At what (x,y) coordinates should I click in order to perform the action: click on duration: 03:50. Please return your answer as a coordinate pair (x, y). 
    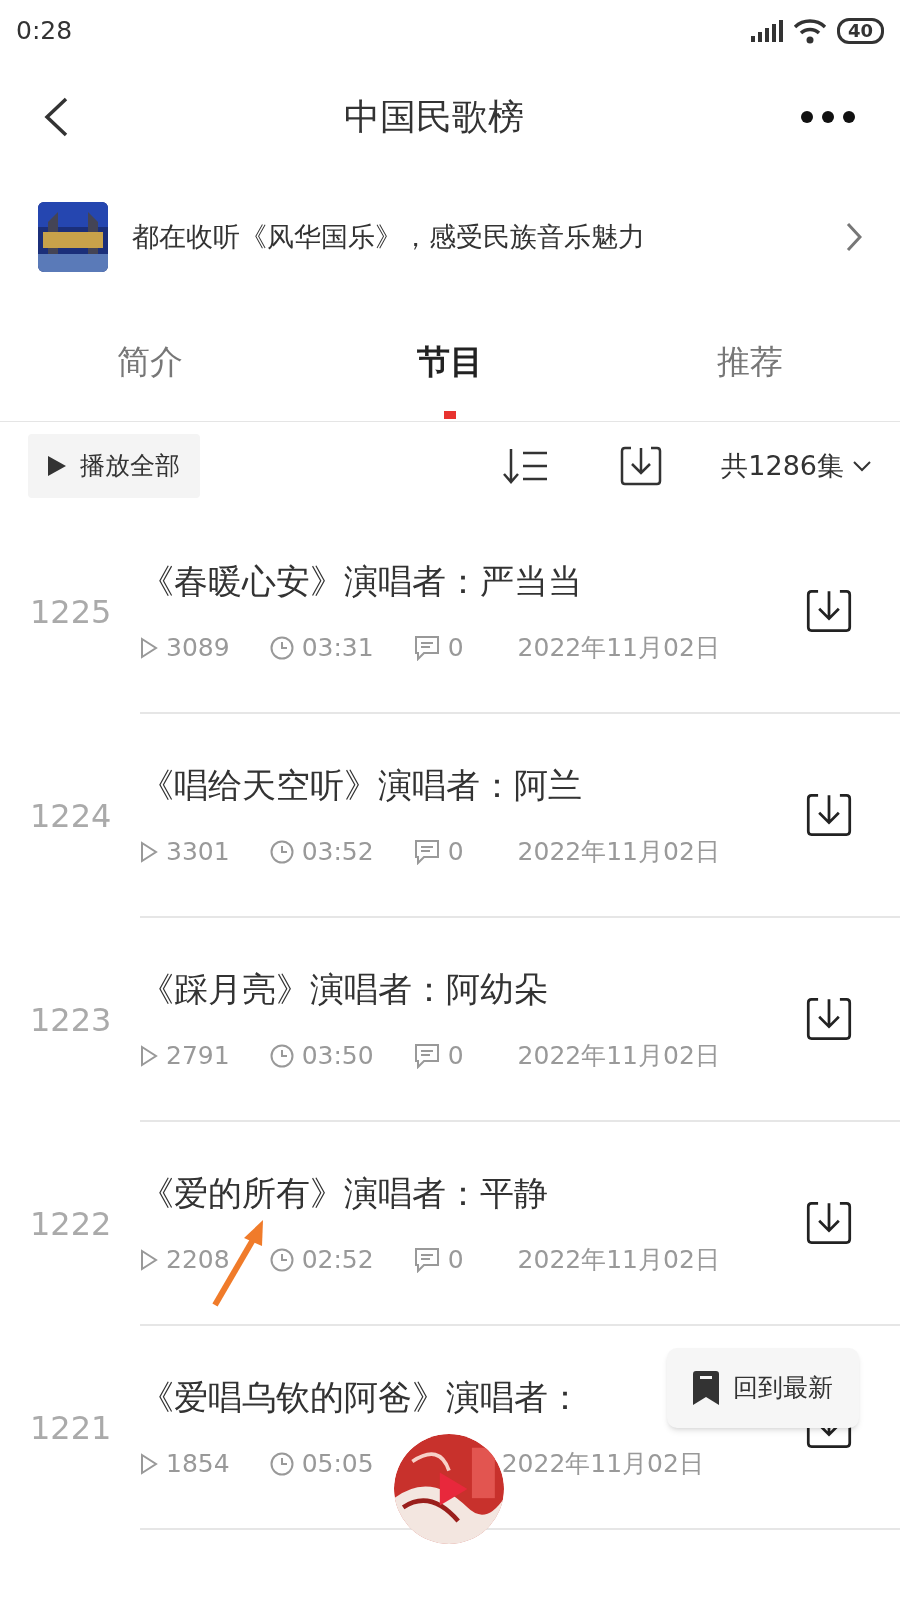
    Looking at the image, I should click on (337, 1055).